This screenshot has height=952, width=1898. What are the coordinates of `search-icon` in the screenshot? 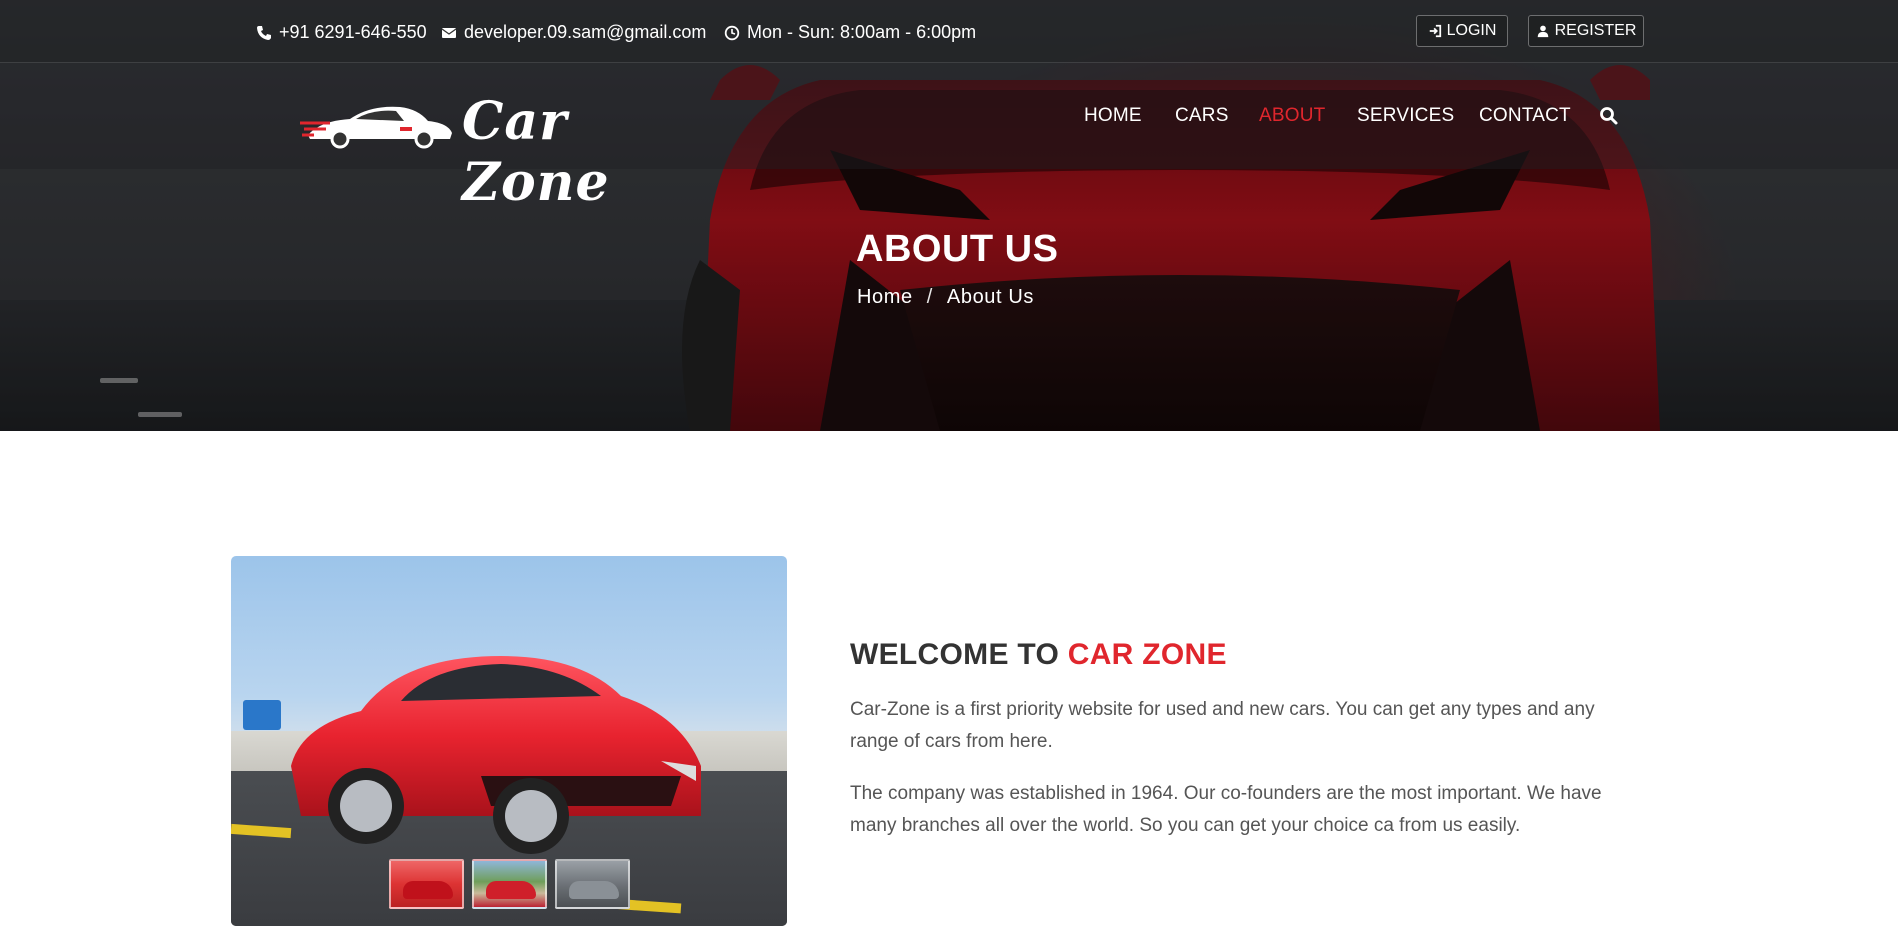 It's located at (1609, 116).